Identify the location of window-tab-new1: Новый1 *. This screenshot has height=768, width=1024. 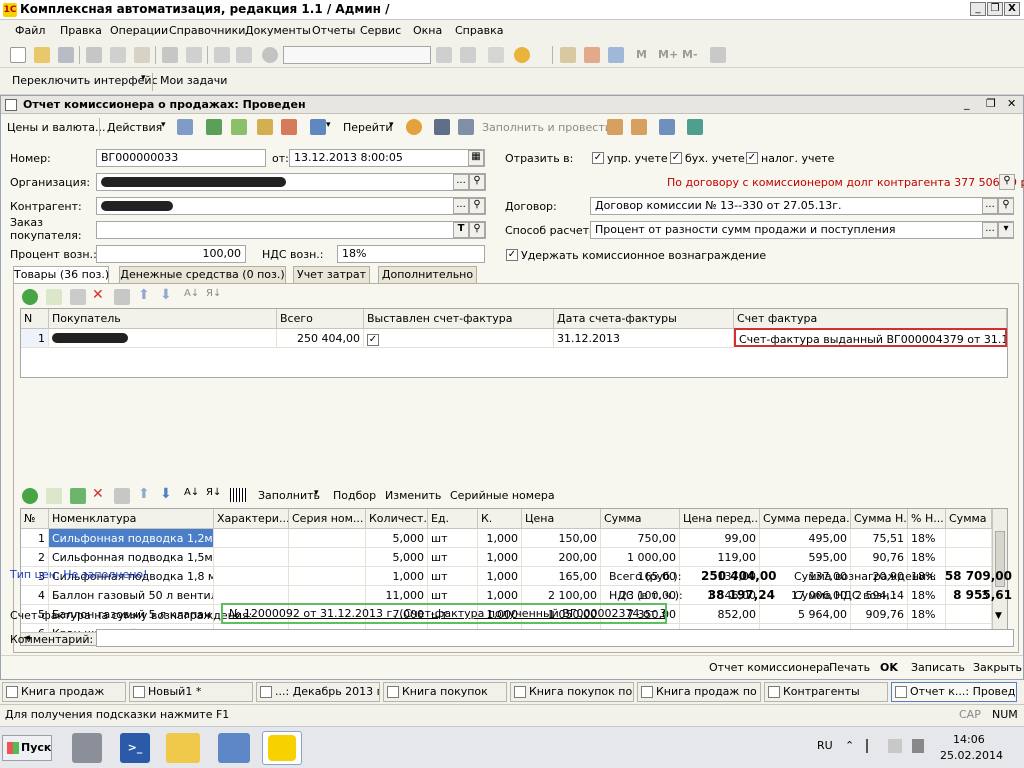
(191, 692).